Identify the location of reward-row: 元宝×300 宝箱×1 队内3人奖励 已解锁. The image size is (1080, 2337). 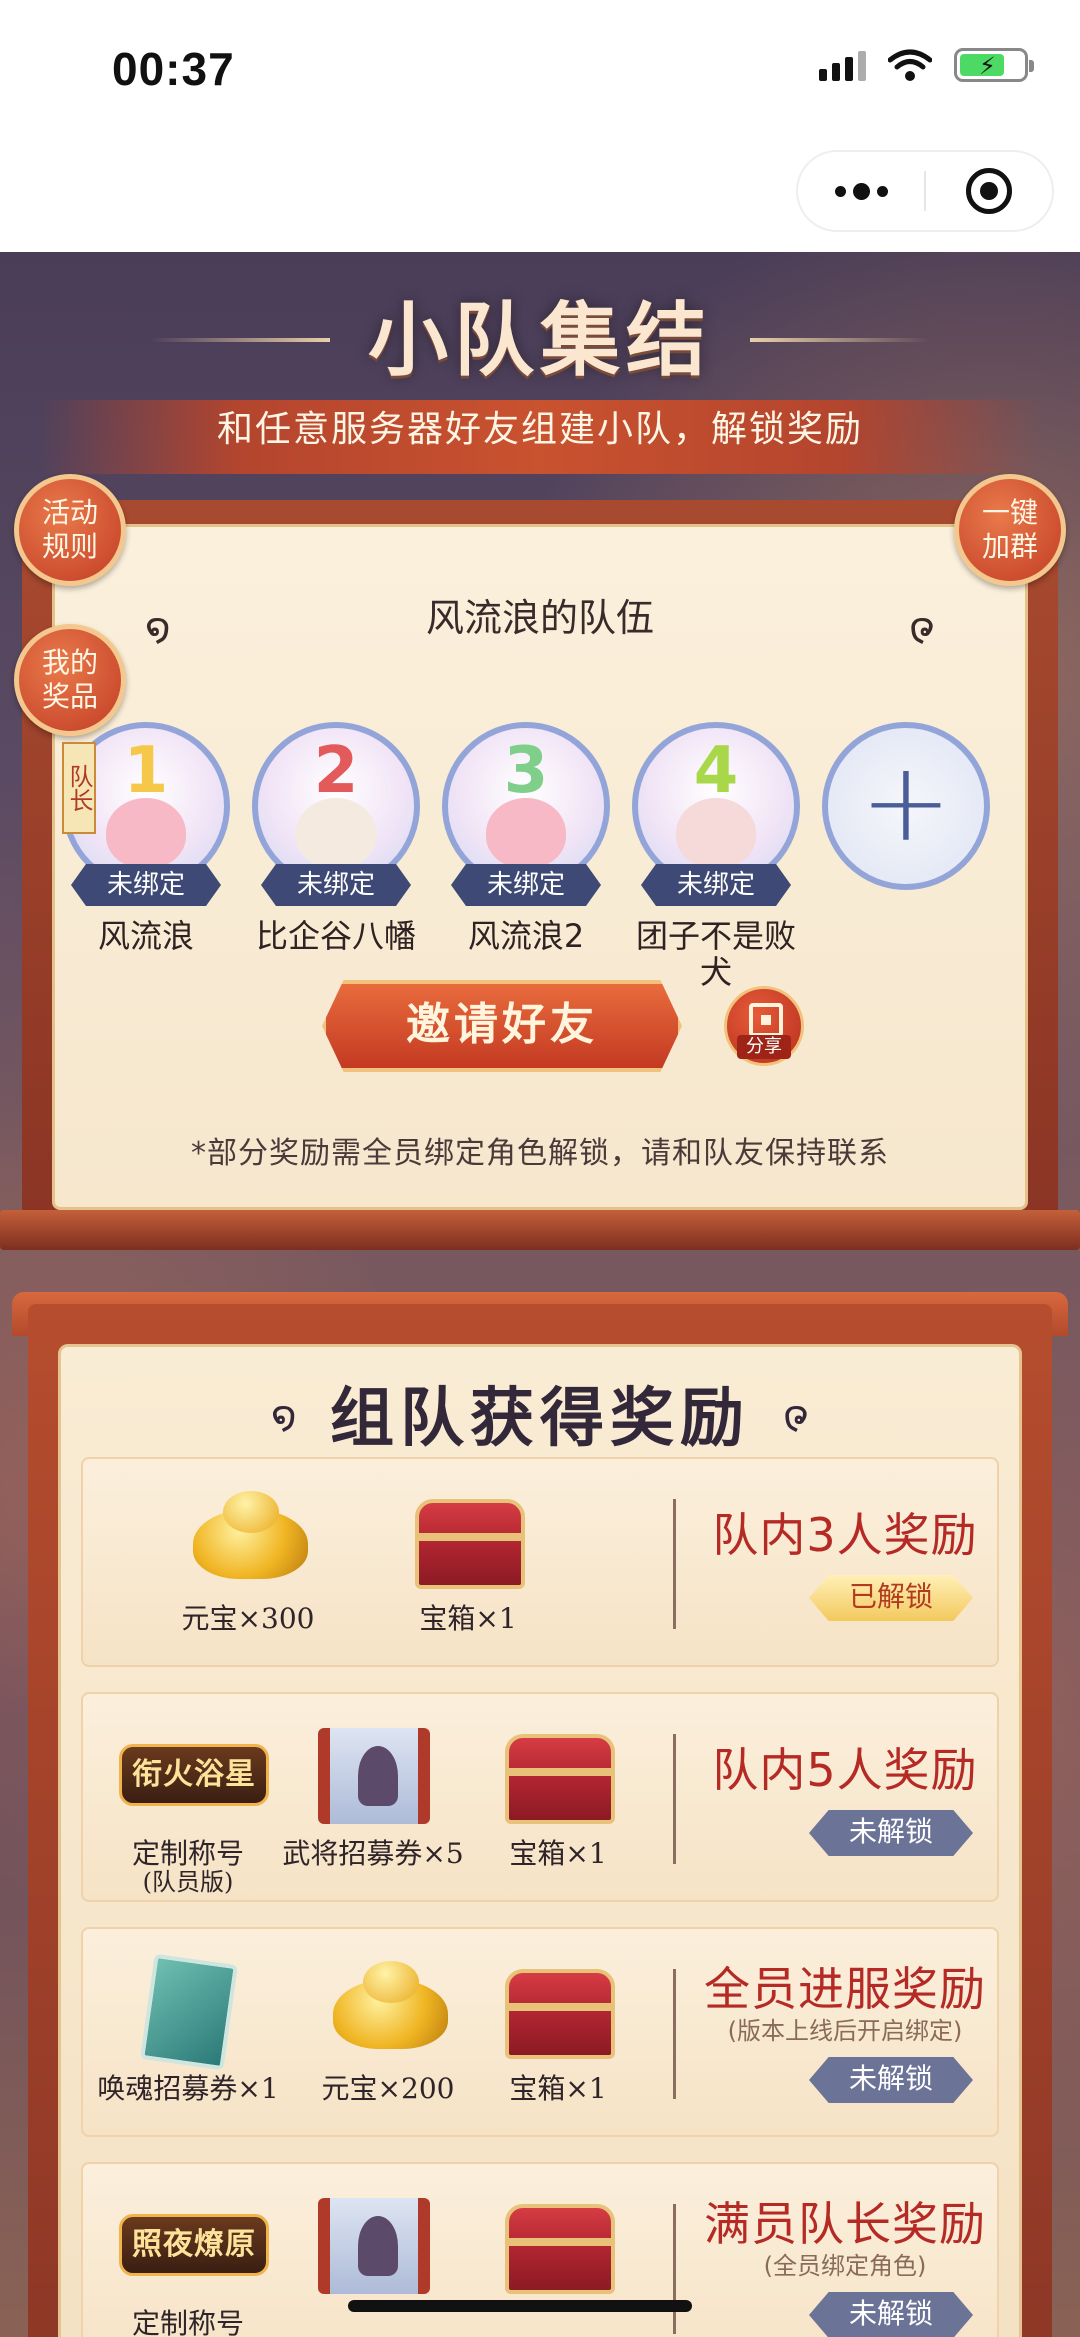
(540, 1562).